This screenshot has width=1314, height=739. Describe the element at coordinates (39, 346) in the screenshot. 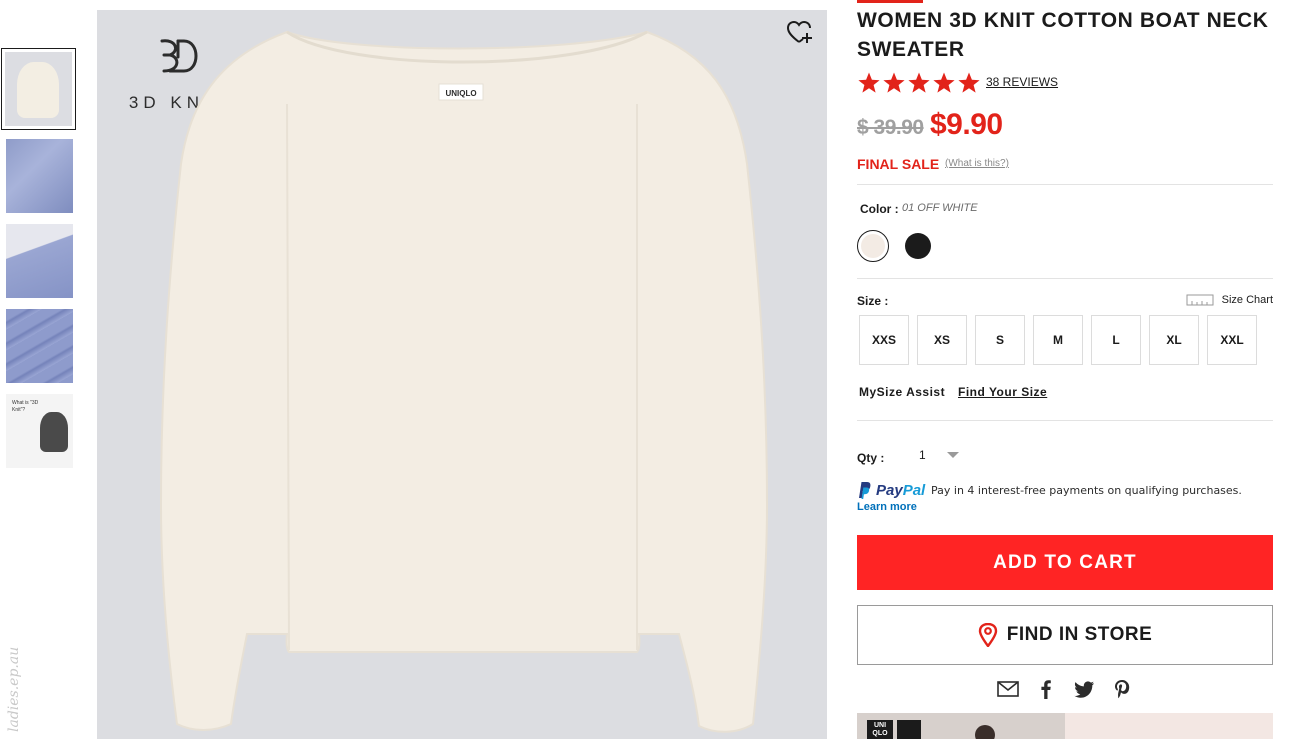

I see `thumbnail-fabric` at that location.